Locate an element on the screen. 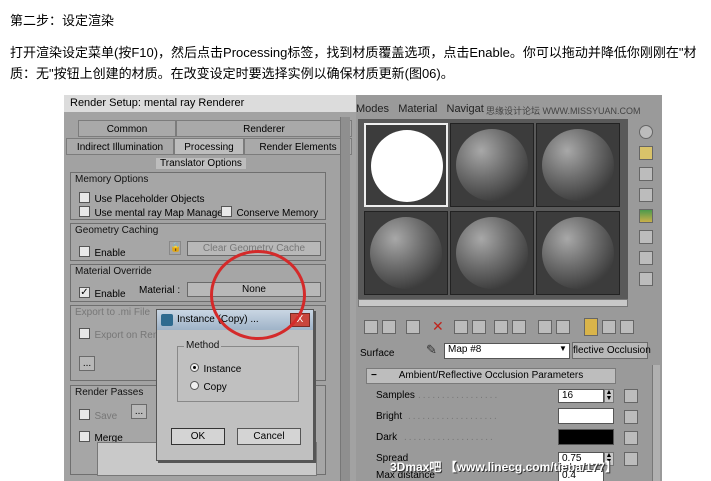  conserve-memory-label: Conserve Memory is located at coordinates (277, 213).